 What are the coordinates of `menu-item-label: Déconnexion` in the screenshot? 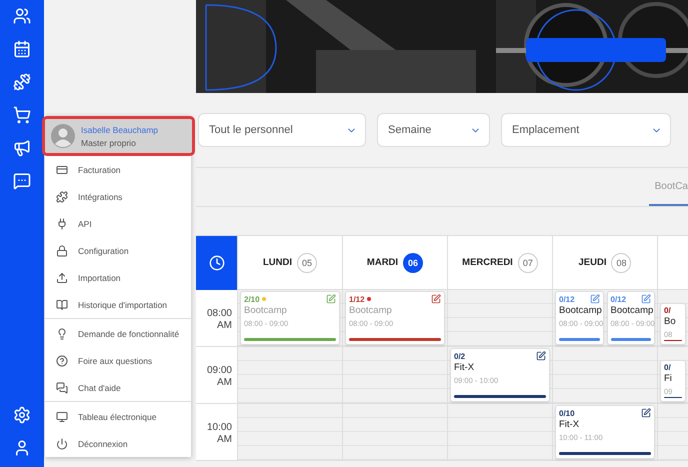 It's located at (103, 443).